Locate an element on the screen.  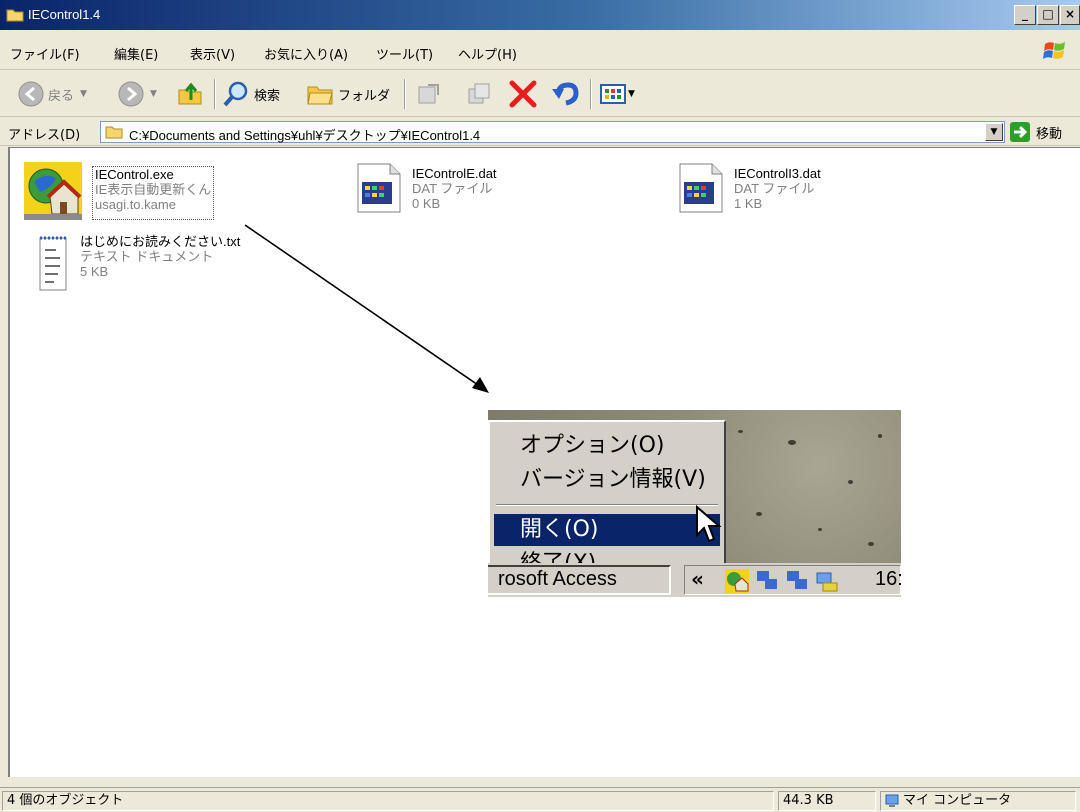
menu-item-open: 開く(O) is located at coordinates (607, 530).